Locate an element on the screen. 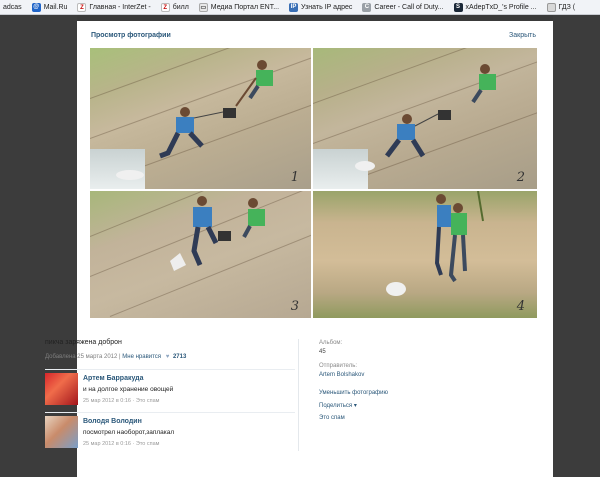  comment-author: Володя Володин is located at coordinates (112, 421).